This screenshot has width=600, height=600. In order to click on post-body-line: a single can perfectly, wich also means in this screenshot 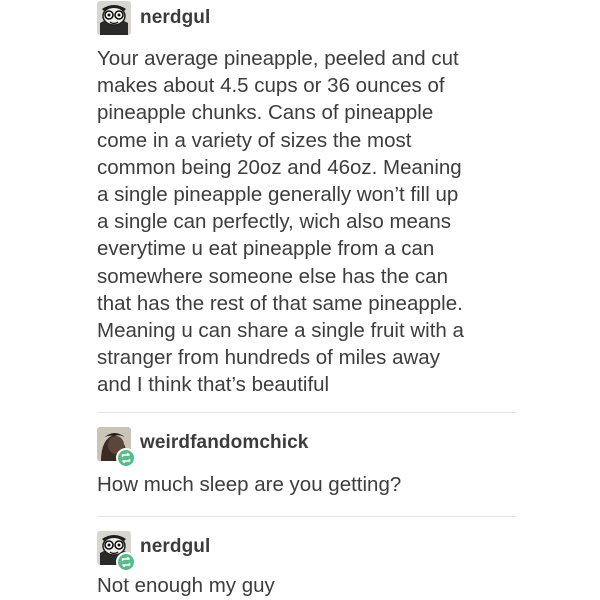, I will do `click(274, 222)`.